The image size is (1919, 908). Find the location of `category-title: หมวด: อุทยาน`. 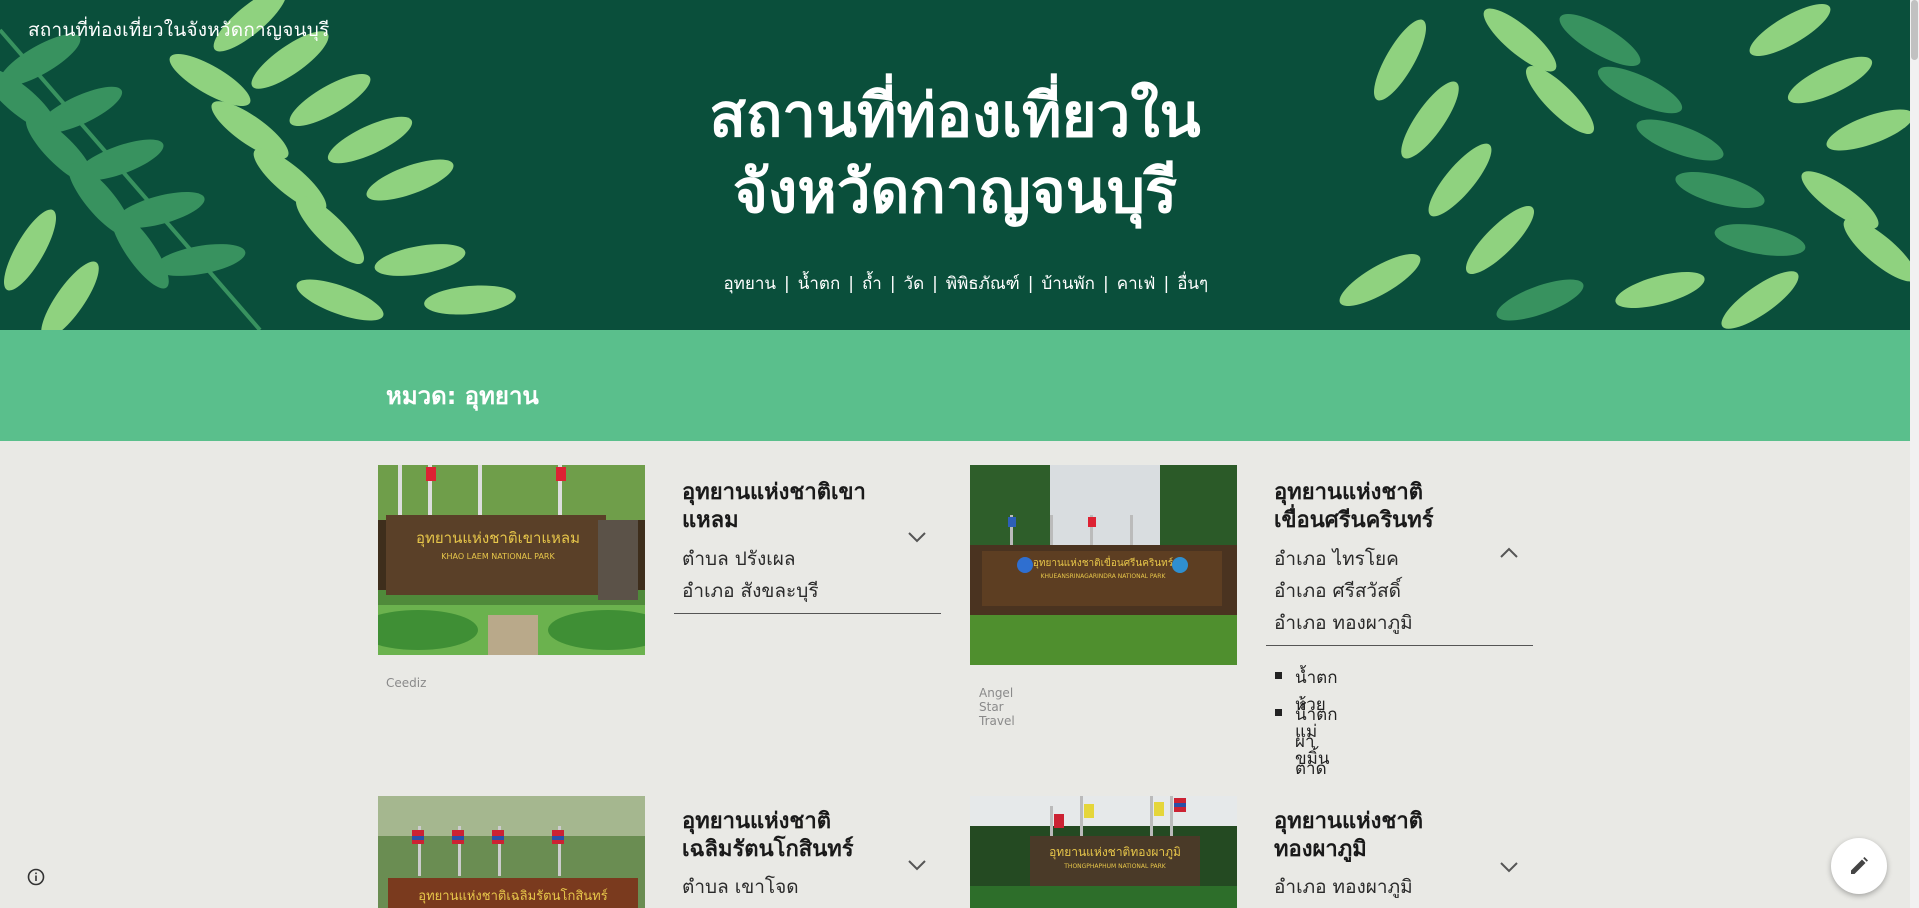

category-title: หมวด: อุทยาน is located at coordinates (462, 396).